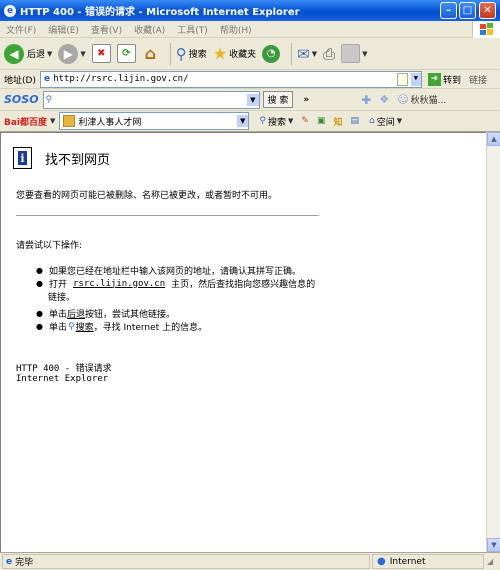 Image resolution: width=500 pixels, height=570 pixels. I want to click on baidu-query-text: 利津人事人才网, so click(110, 122).